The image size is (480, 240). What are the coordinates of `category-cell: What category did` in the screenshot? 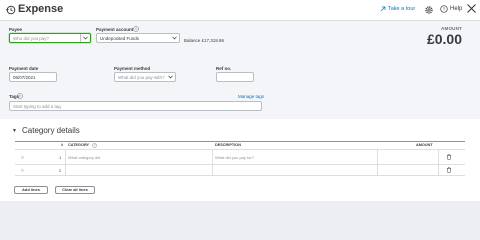 It's located at (84, 155).